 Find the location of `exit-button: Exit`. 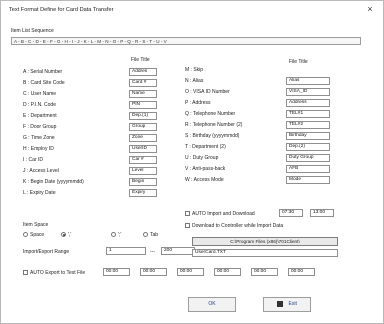

exit-button: Exit is located at coordinates (287, 304).